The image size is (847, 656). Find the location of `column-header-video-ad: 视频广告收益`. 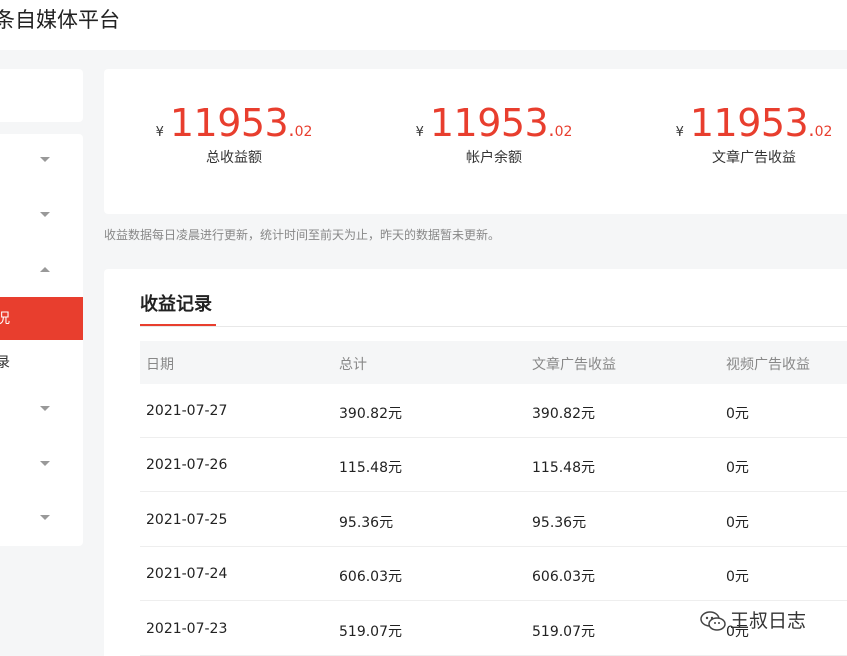

column-header-video-ad: 视频广告收益 is located at coordinates (768, 365).